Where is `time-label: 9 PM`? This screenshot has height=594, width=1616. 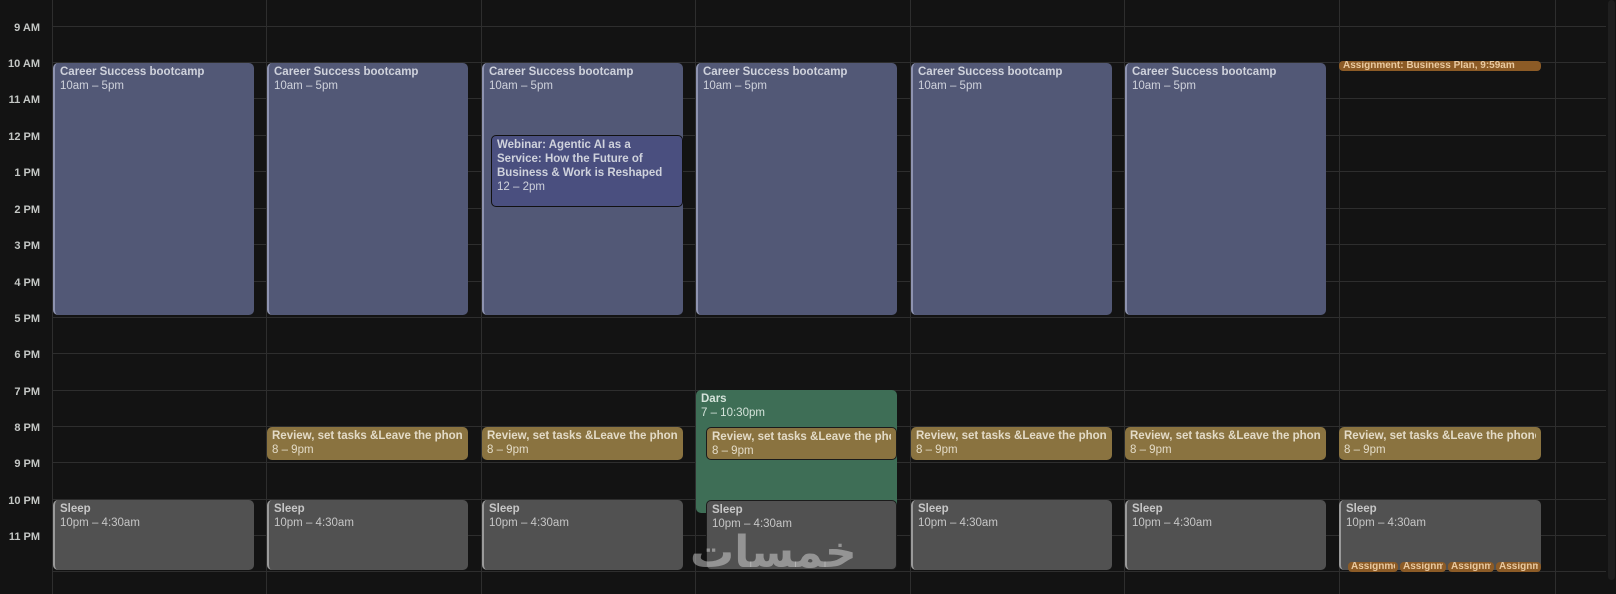 time-label: 9 PM is located at coordinates (27, 464).